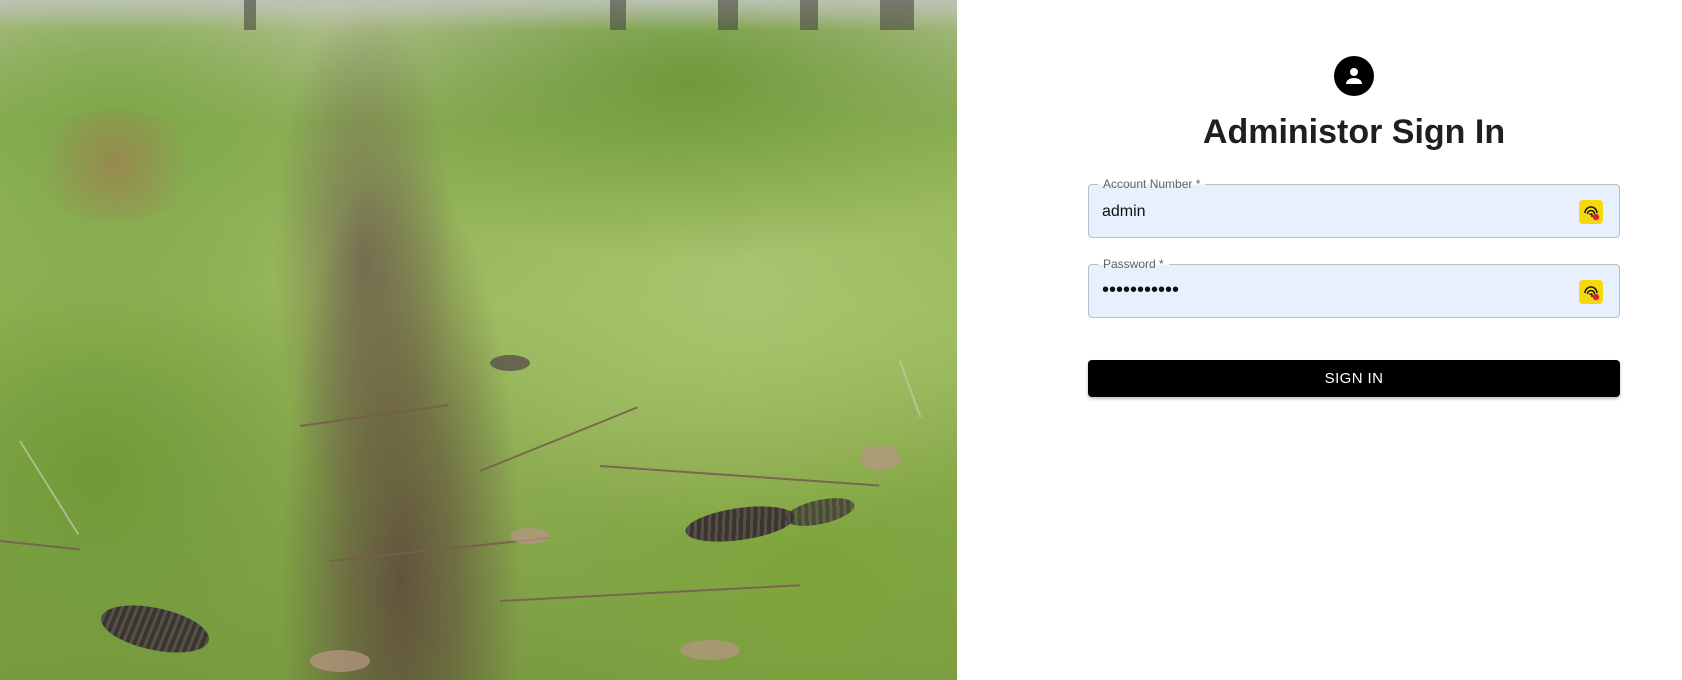 The image size is (1682, 680). What do you see at coordinates (115, 165) in the screenshot?
I see `dry-fern-patch` at bounding box center [115, 165].